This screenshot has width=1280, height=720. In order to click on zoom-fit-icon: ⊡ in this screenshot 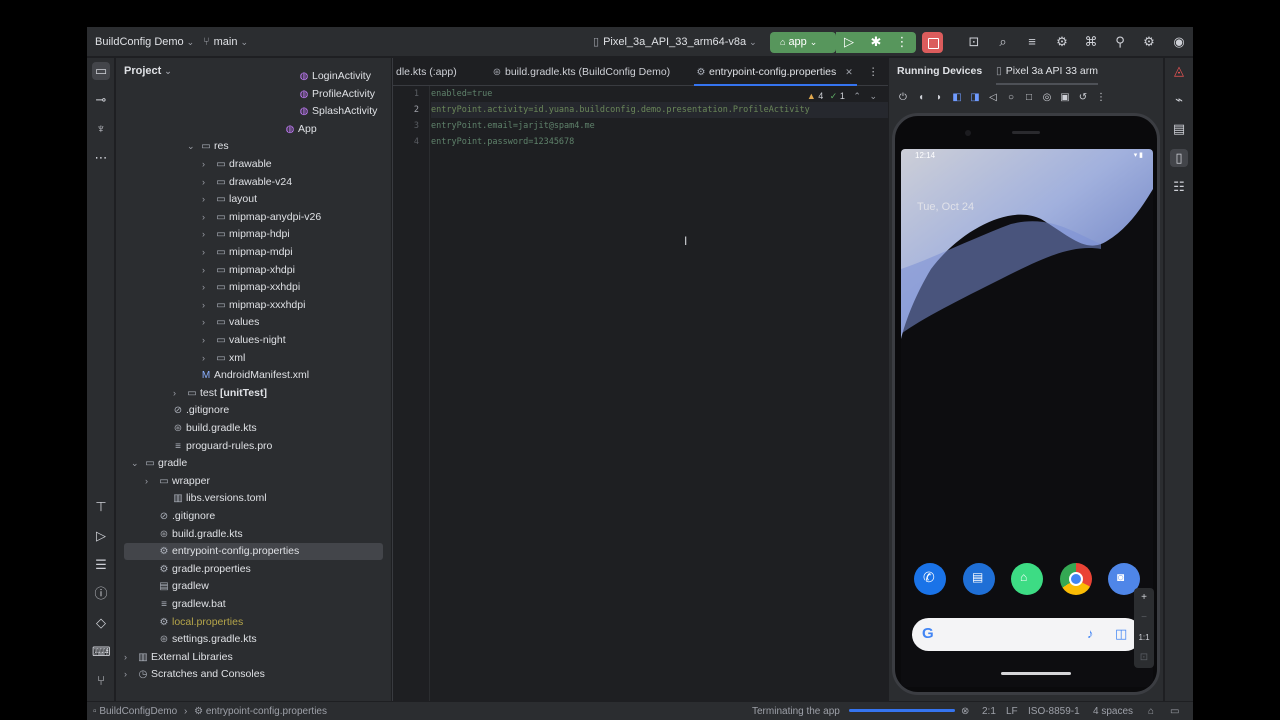, I will do `click(1144, 658)`.